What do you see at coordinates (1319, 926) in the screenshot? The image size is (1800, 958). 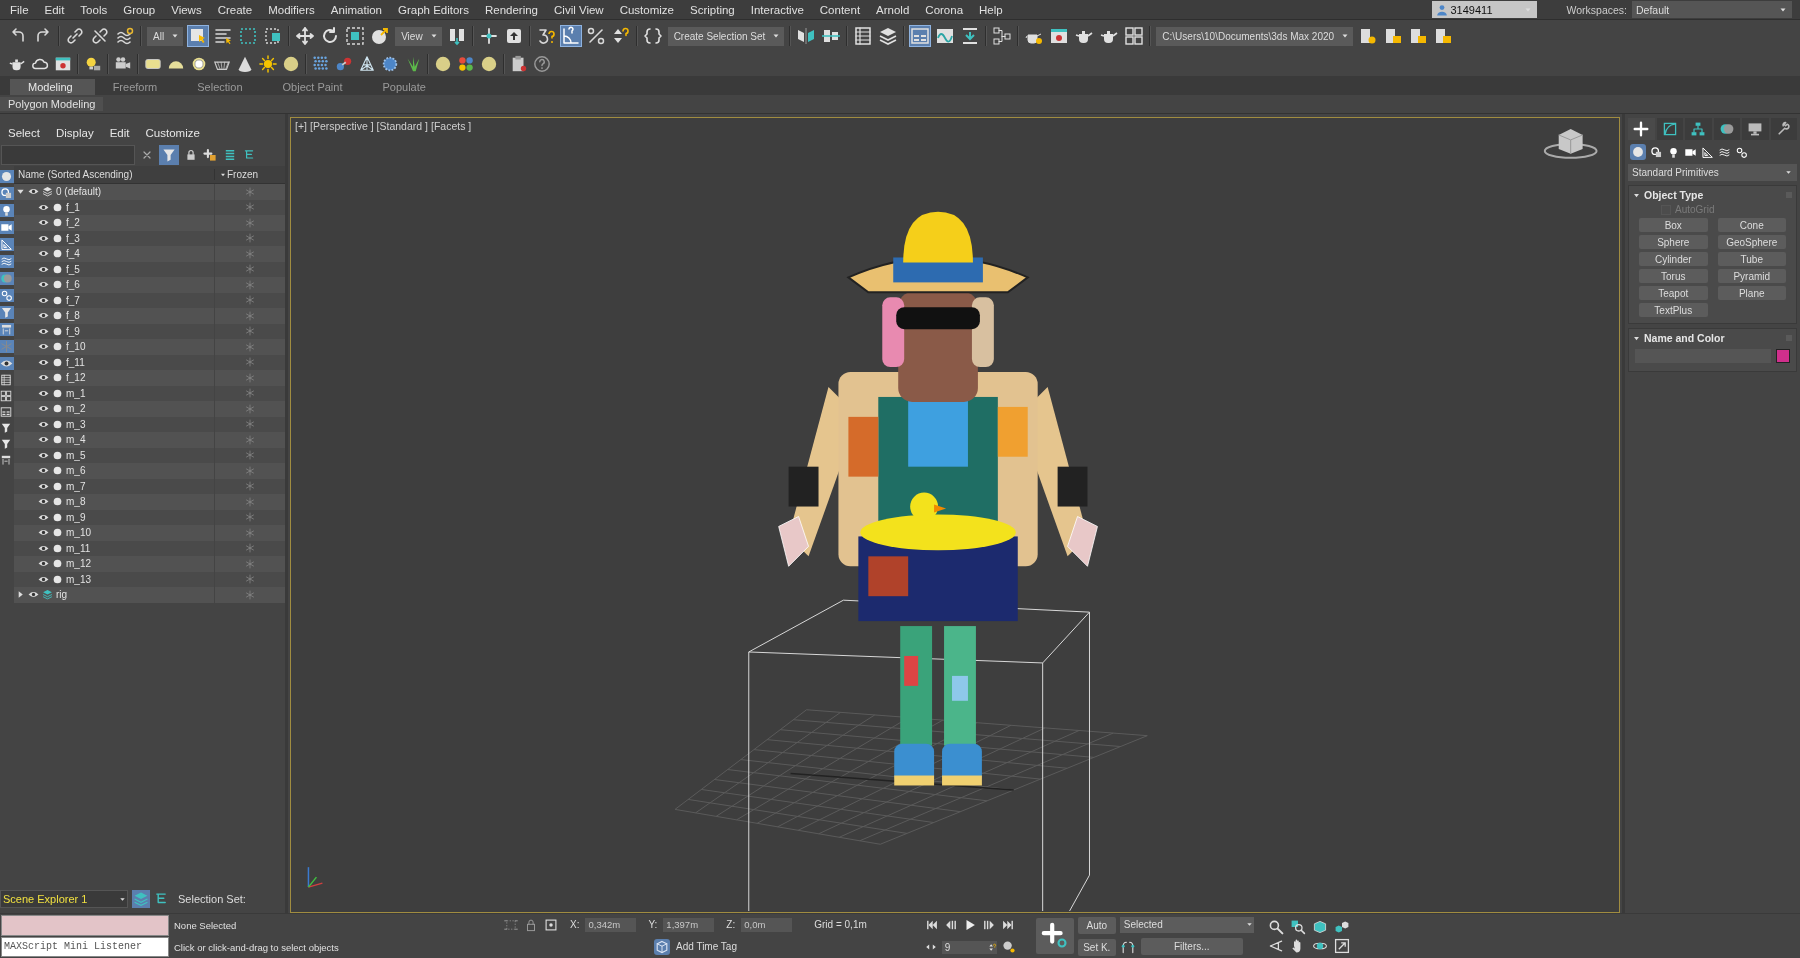 I see `frame-cube-icon` at bounding box center [1319, 926].